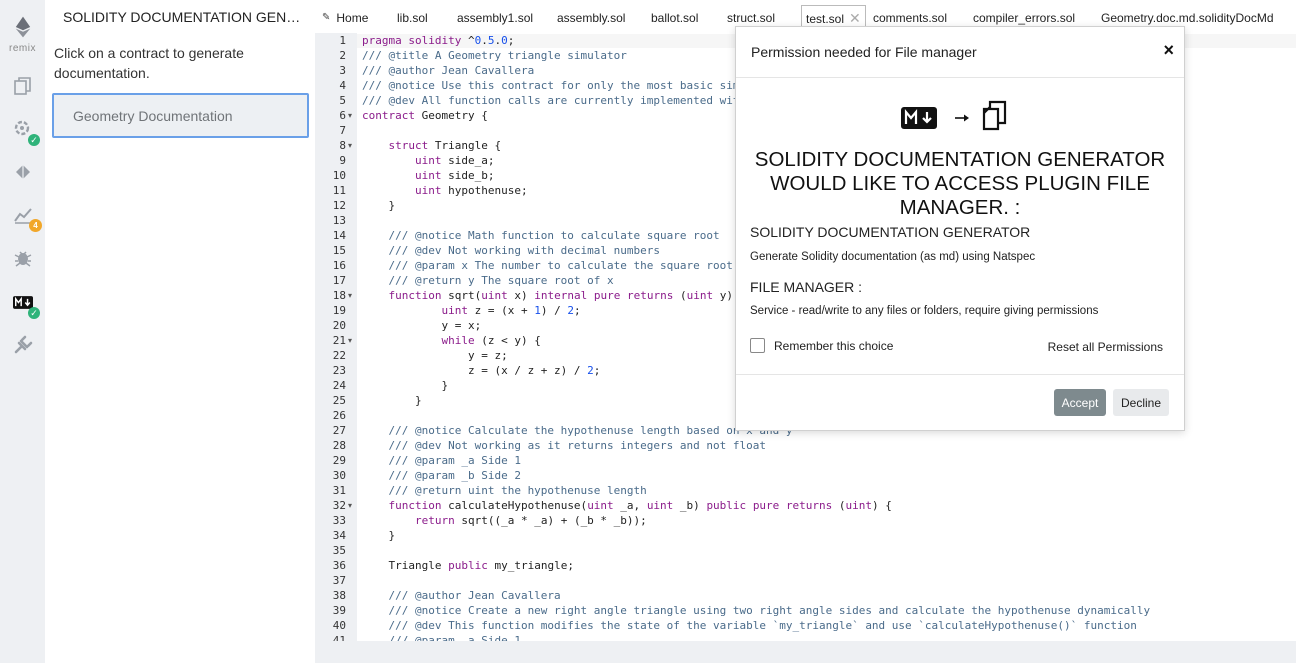  I want to click on line-number: 11, so click(339, 190).